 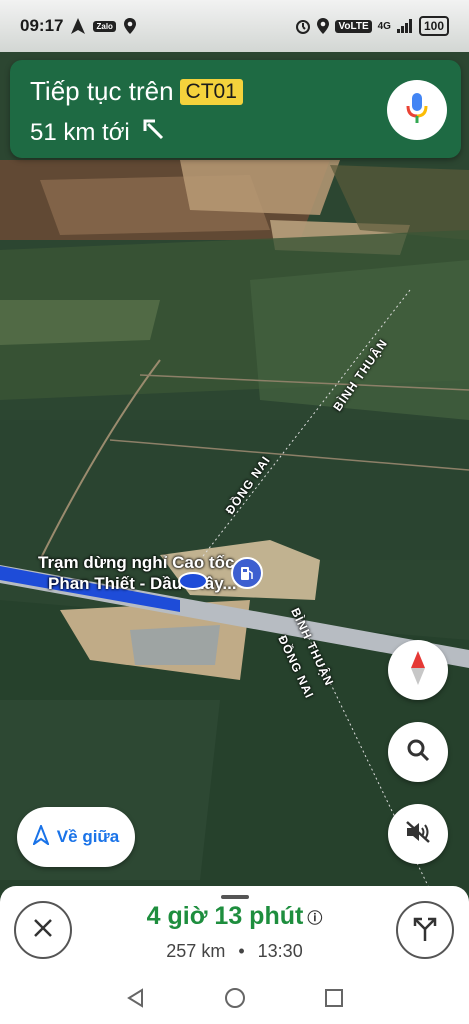 What do you see at coordinates (104, 26) in the screenshot?
I see `zalo-icon: Zalo` at bounding box center [104, 26].